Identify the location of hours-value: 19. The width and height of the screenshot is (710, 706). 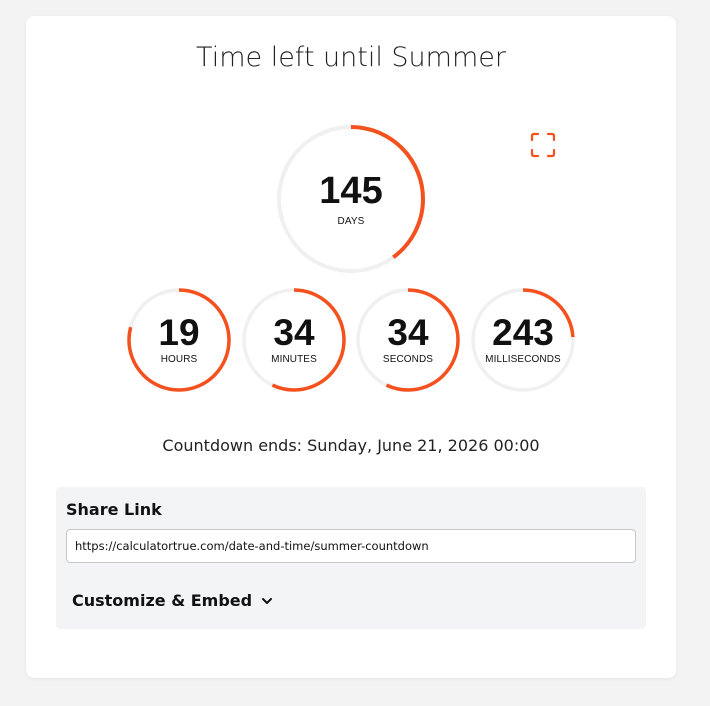
(179, 332).